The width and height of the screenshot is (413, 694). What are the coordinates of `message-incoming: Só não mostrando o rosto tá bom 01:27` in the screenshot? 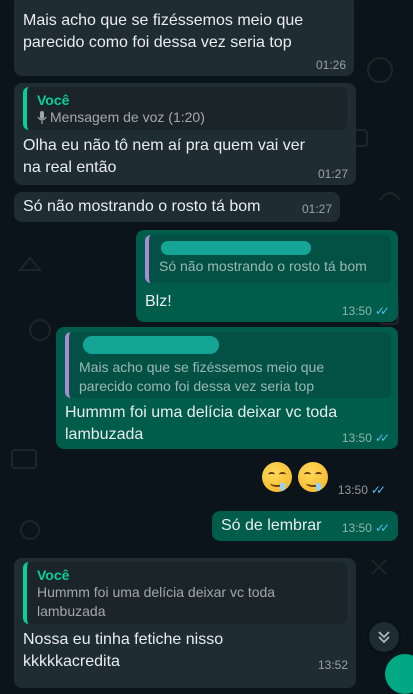 It's located at (177, 207).